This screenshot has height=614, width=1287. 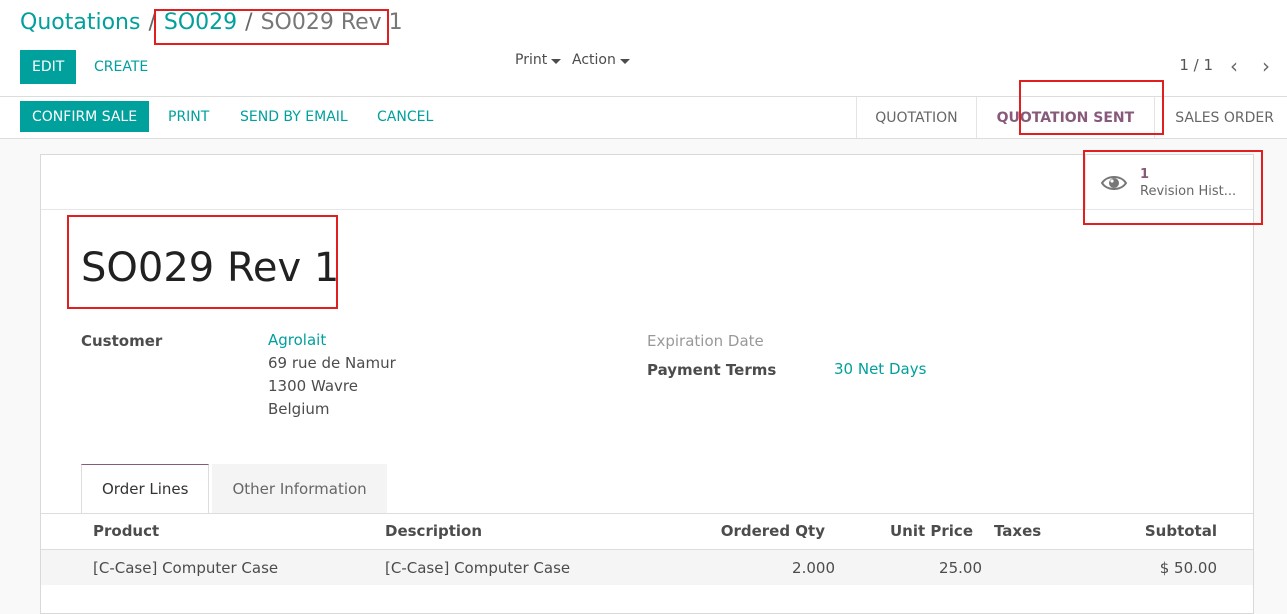 I want to click on edit-button: EDIT, so click(x=48, y=67).